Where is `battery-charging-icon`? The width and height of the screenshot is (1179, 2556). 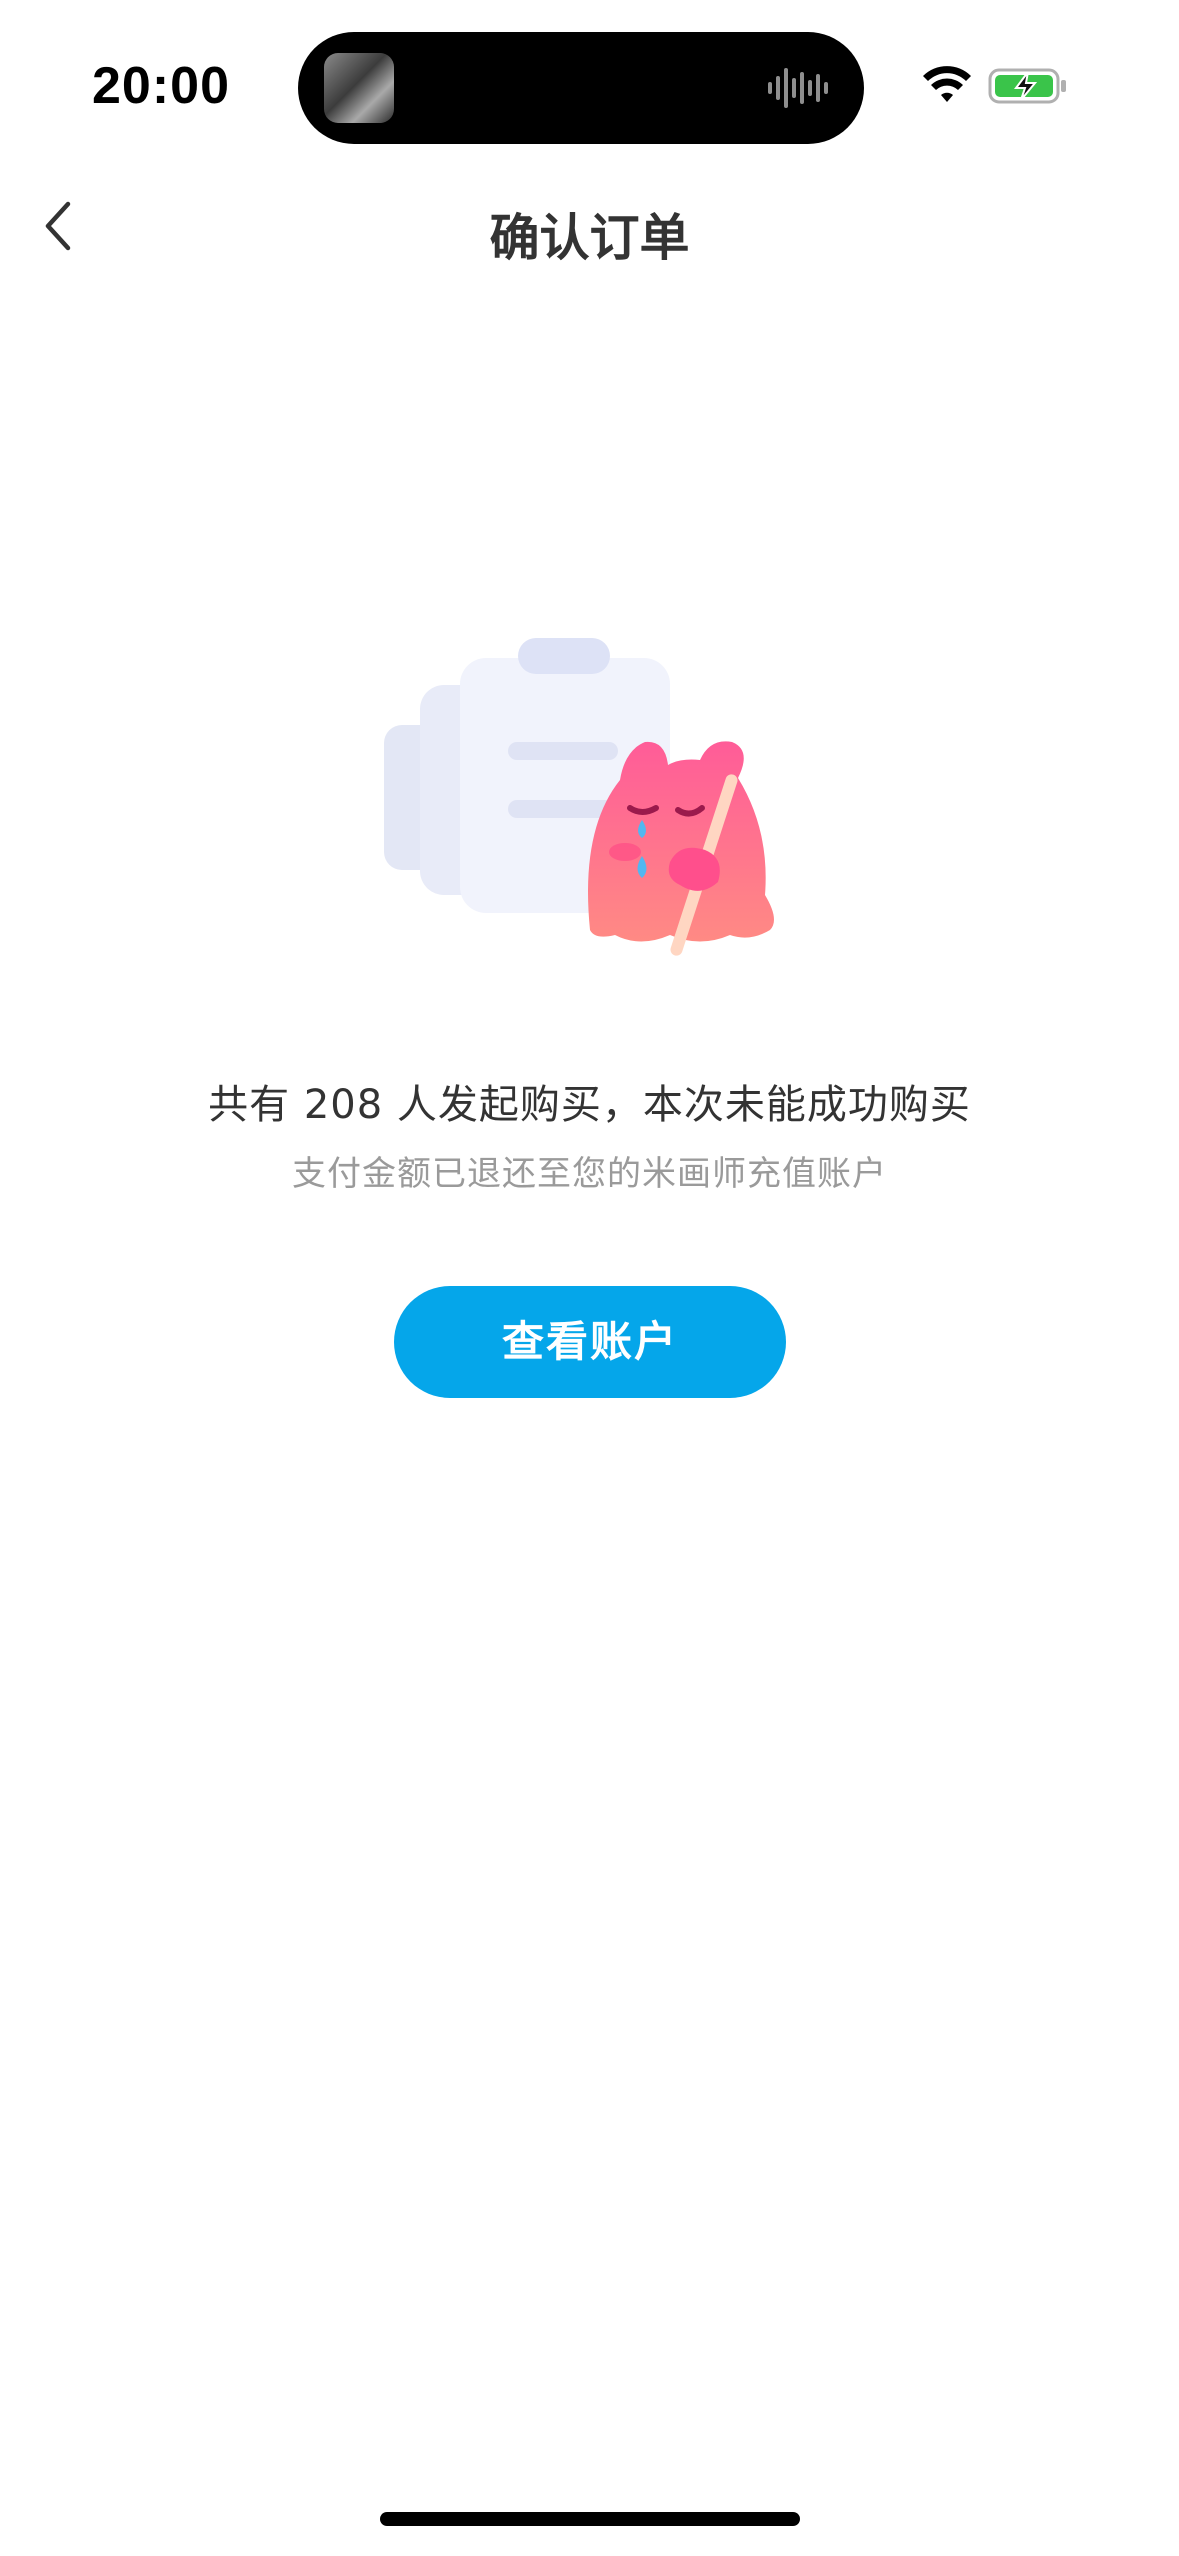 battery-charging-icon is located at coordinates (1027, 86).